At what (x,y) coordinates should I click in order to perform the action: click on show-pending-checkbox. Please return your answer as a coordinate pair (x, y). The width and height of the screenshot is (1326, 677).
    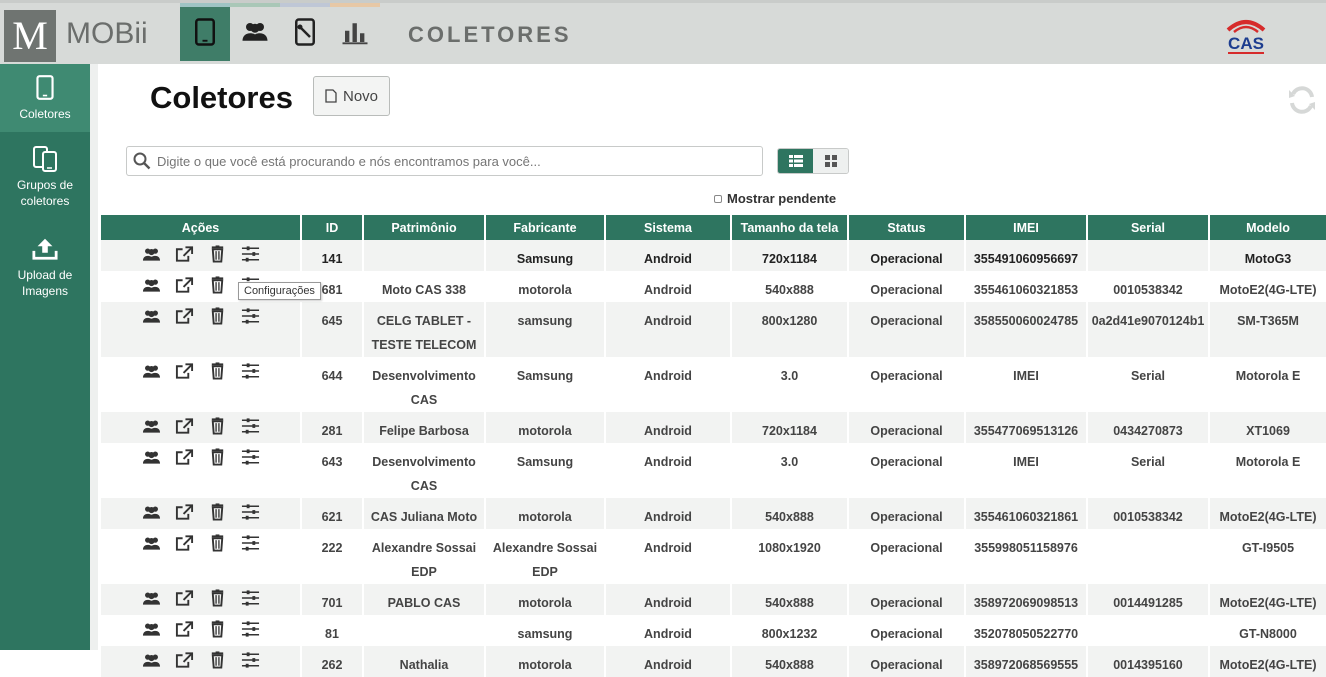
    Looking at the image, I should click on (718, 198).